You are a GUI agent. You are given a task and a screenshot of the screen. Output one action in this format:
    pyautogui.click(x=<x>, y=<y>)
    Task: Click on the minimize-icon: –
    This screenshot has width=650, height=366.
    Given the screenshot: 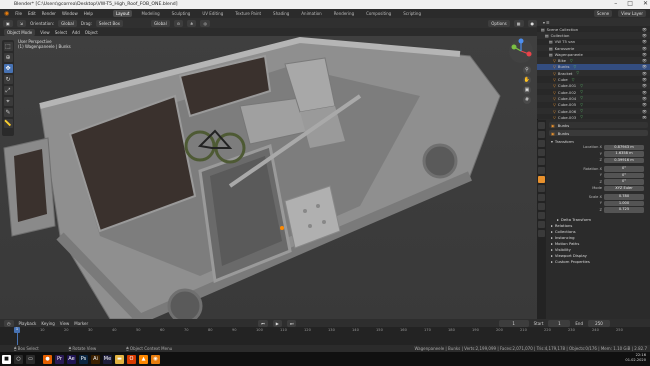 What is the action you would take?
    pyautogui.click(x=615, y=3)
    